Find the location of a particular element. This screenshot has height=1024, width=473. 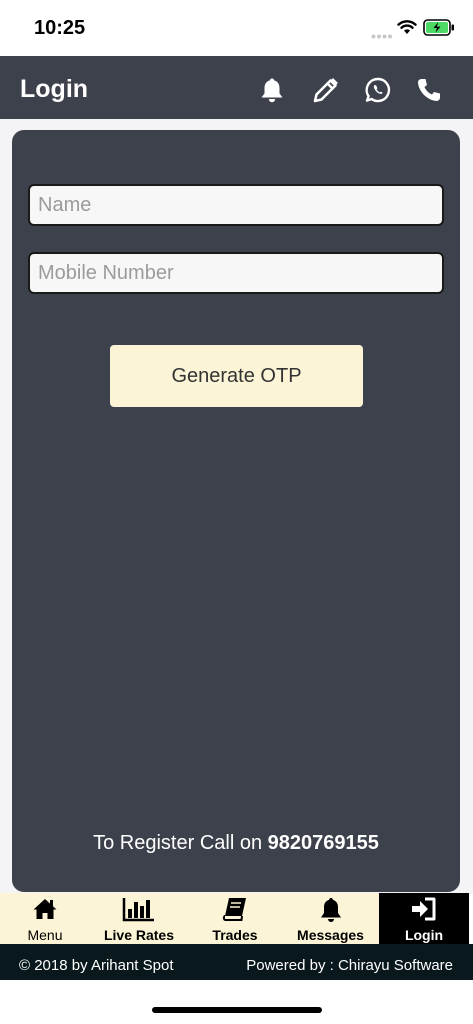

tab-label-menu: Menu is located at coordinates (45, 935).